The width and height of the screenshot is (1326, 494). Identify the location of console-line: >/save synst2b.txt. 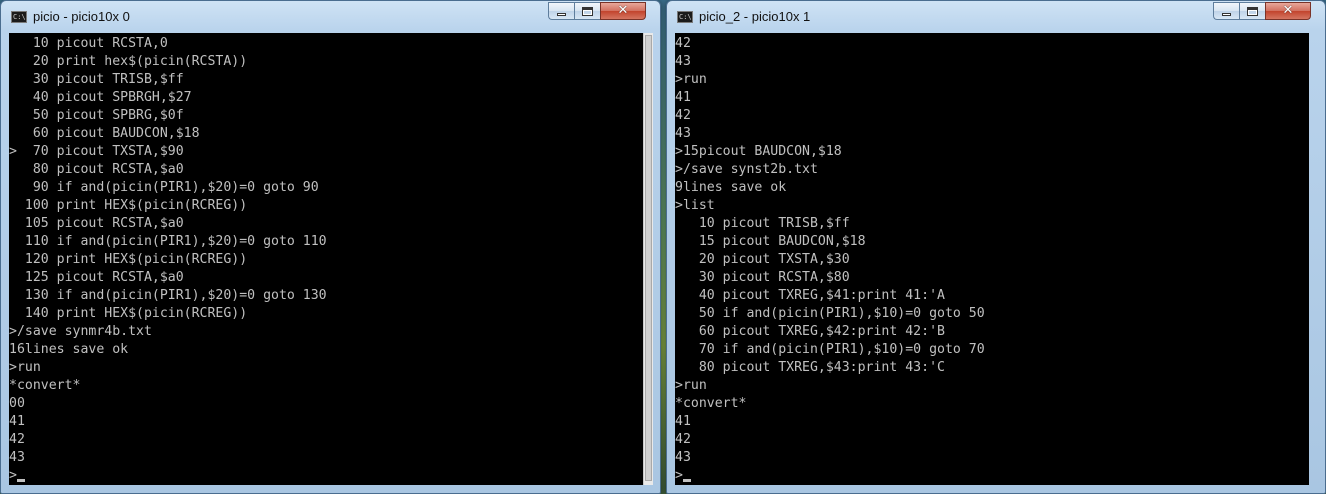
(746, 169).